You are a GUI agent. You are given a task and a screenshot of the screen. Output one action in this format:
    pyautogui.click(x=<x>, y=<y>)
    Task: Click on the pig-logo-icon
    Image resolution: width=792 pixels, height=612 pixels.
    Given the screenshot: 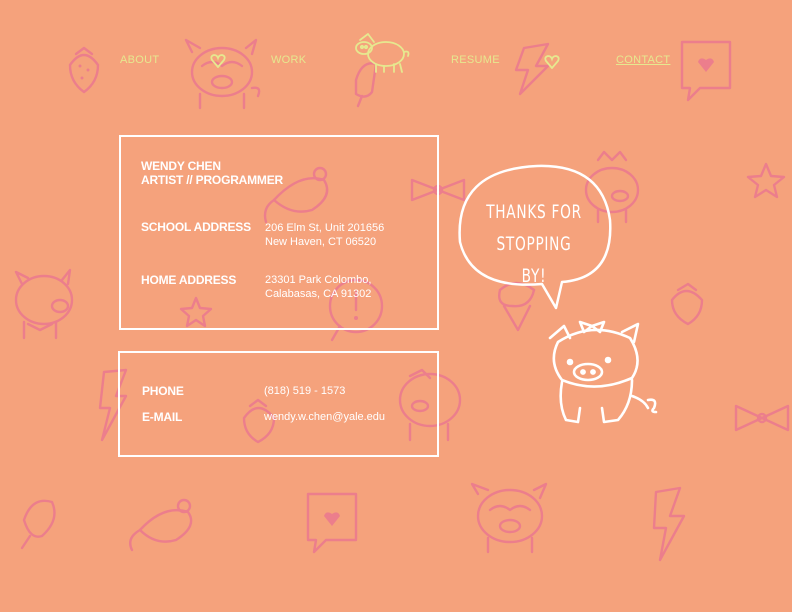 What is the action you would take?
    pyautogui.click(x=383, y=53)
    